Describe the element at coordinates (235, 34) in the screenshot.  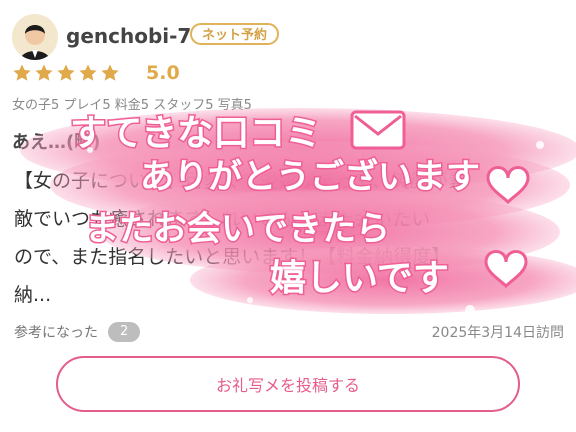
I see `net-reservation-badge: ネット予約` at that location.